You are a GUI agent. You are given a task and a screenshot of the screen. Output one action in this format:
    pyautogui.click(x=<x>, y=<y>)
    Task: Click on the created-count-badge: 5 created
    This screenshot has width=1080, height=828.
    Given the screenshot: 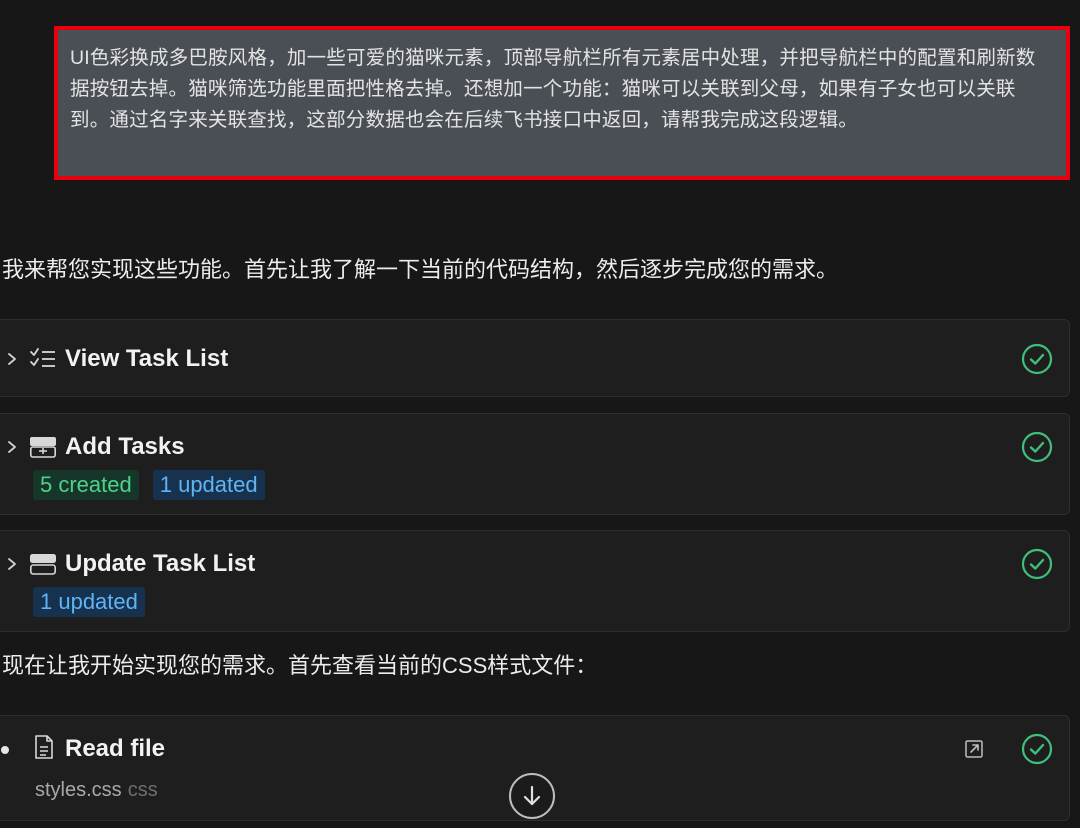 What is the action you would take?
    pyautogui.click(x=86, y=485)
    